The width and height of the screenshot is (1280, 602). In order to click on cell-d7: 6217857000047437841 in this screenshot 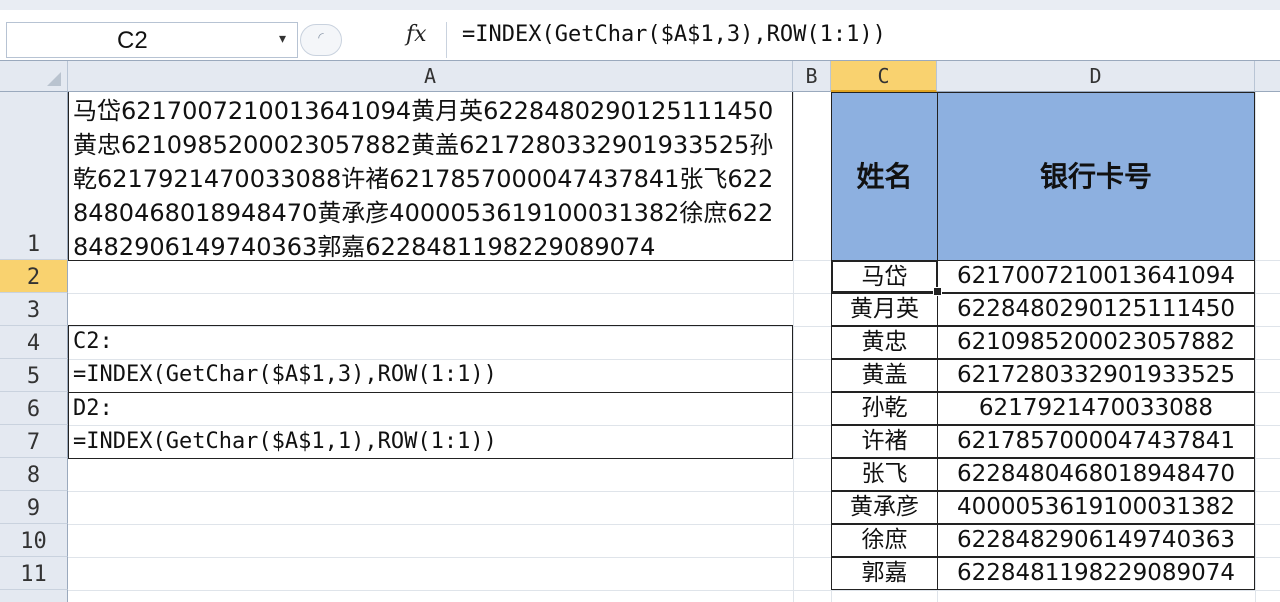, I will do `click(1096, 441)`.